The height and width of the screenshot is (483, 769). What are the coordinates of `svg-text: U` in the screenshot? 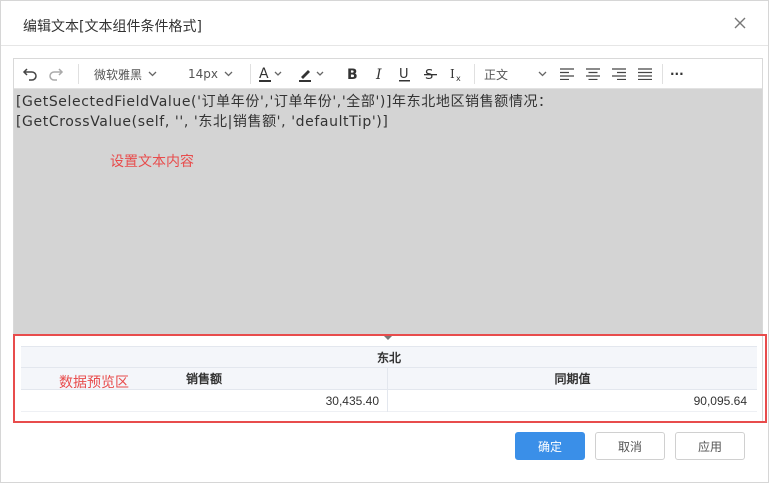 It's located at (404, 74).